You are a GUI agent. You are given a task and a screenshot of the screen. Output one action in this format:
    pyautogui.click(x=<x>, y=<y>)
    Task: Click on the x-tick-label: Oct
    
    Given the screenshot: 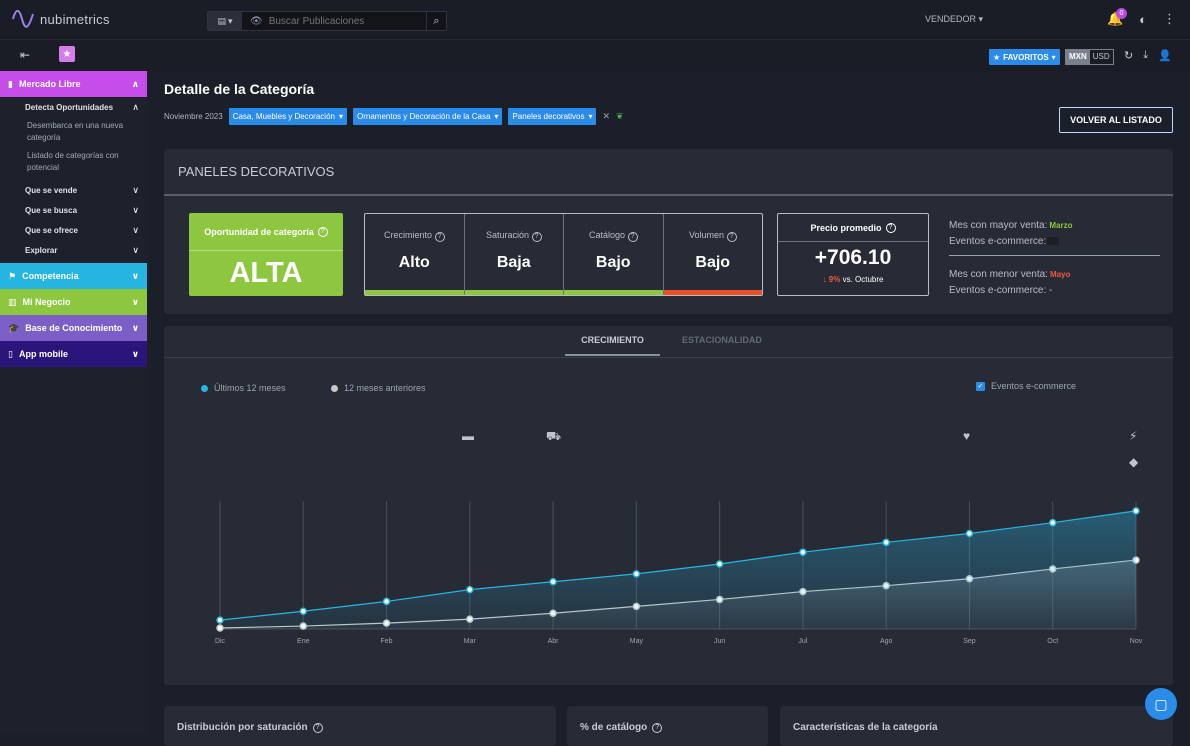 What is the action you would take?
    pyautogui.click(x=1052, y=641)
    